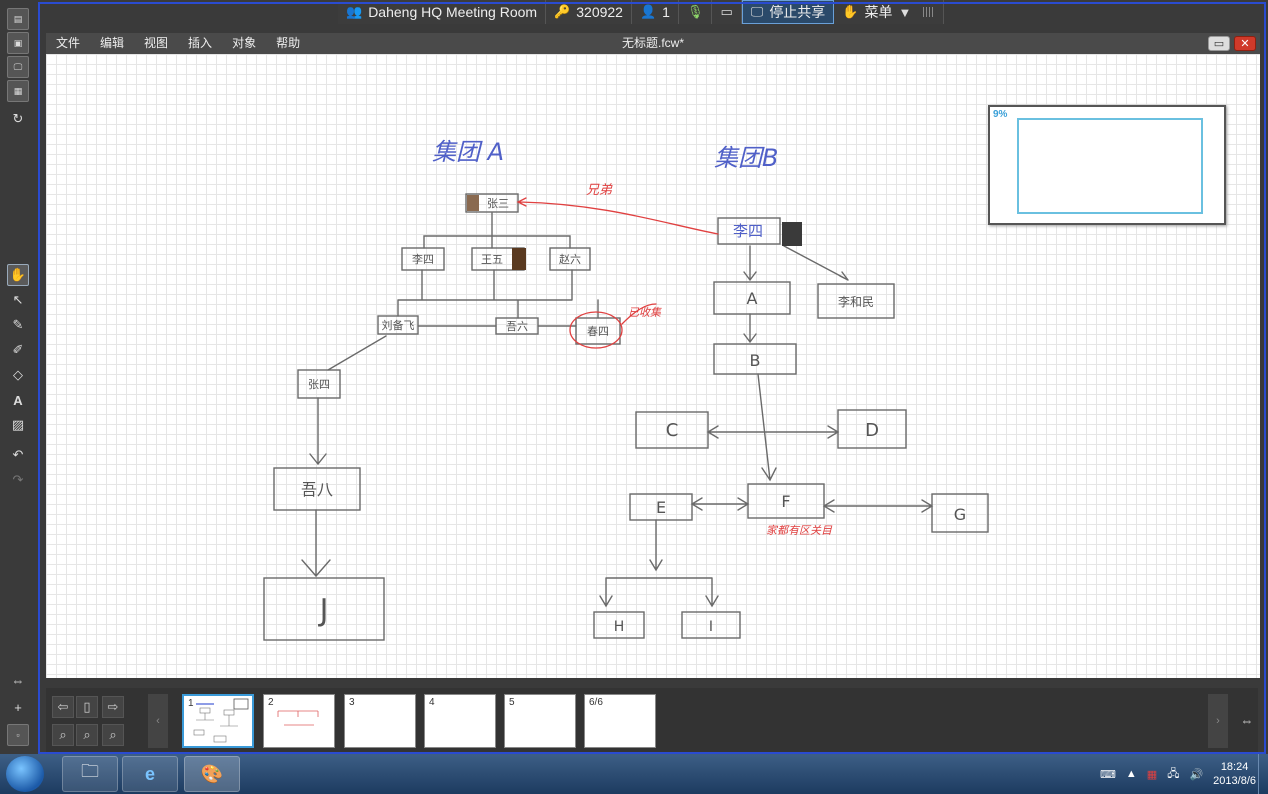 This screenshot has height=794, width=1268. What do you see at coordinates (18, 67) in the screenshot?
I see `desktop-share-icon: 🖵` at bounding box center [18, 67].